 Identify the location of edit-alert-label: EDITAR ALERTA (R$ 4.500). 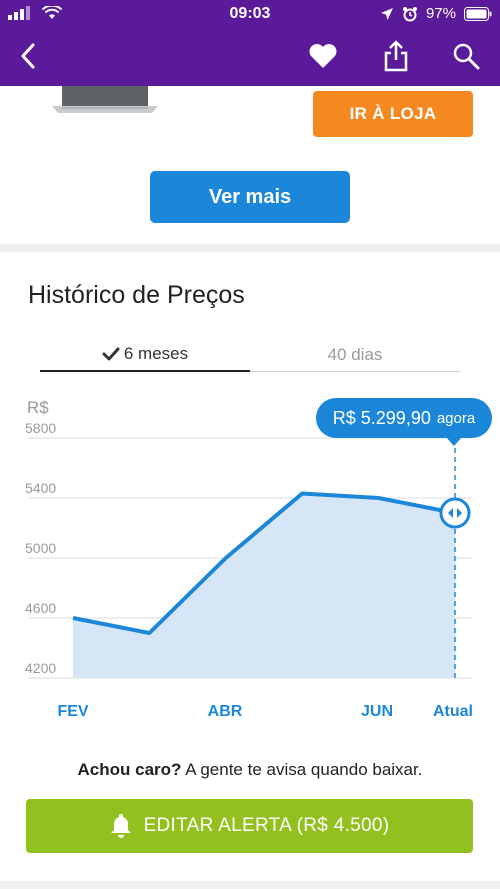
(266, 825).